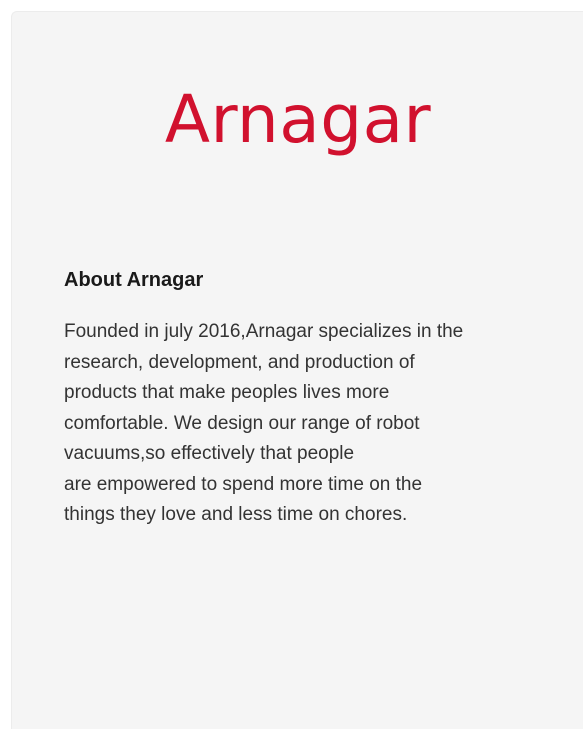 This screenshot has width=583, height=729. Describe the element at coordinates (298, 119) in the screenshot. I see `brand-logo: Arnagar` at that location.